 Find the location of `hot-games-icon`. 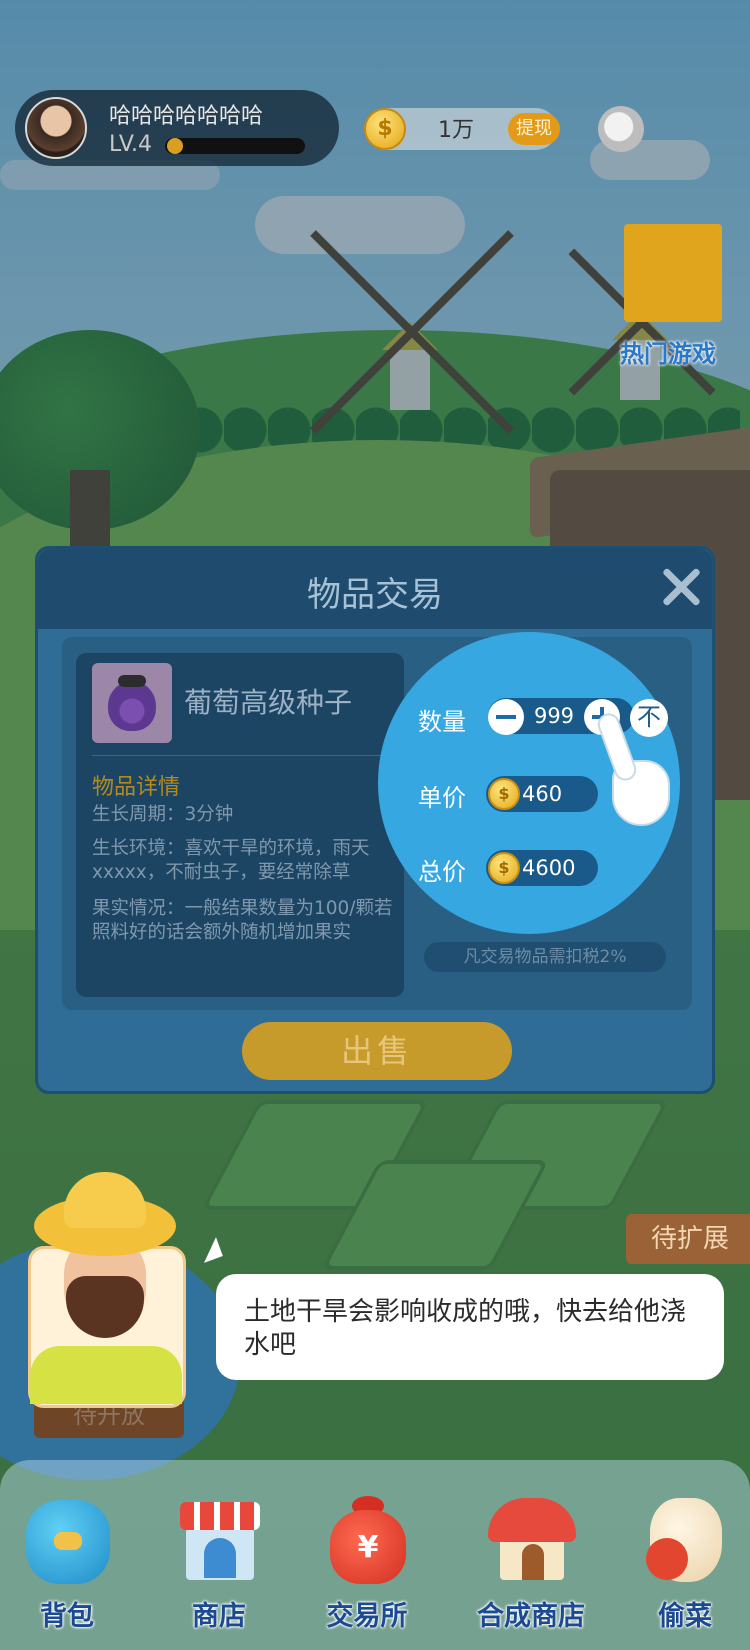

hot-games-icon is located at coordinates (673, 273).